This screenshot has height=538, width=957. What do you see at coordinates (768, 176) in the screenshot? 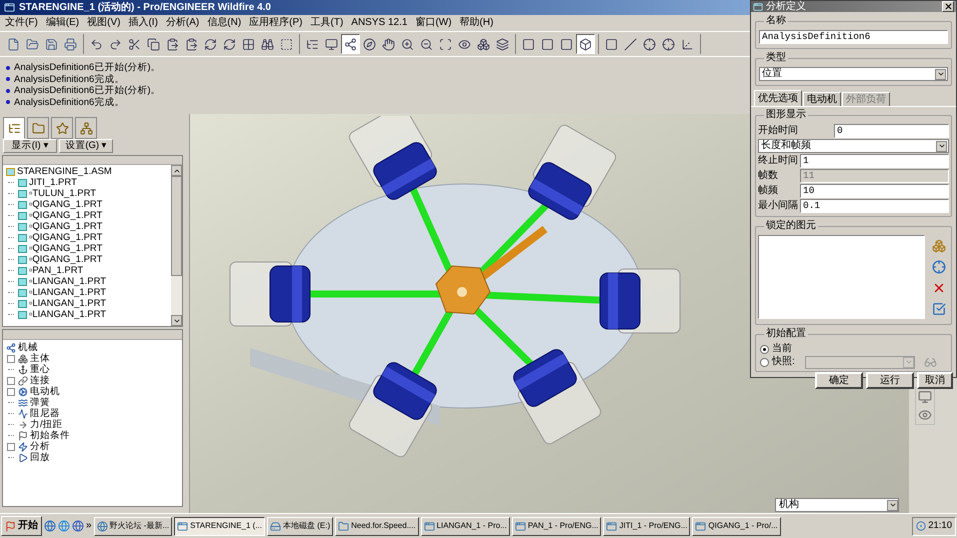
I see `field-label: 帧数` at bounding box center [768, 176].